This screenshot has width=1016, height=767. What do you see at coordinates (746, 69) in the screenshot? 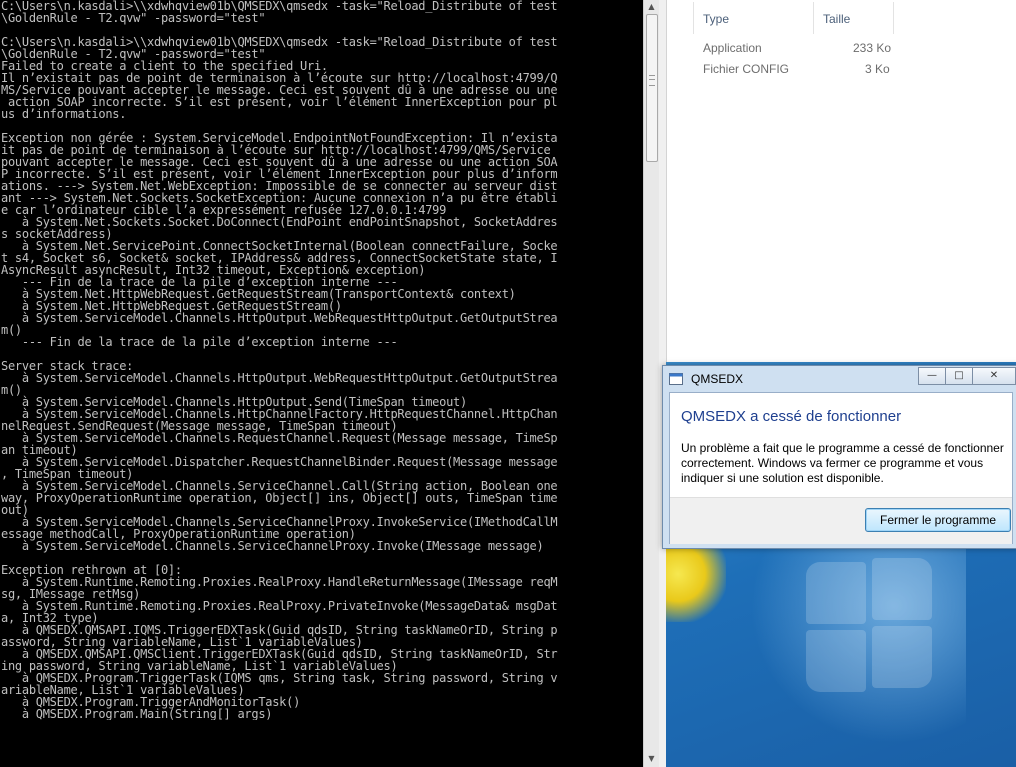
I see `file-row-type: Fichier CONFIG` at bounding box center [746, 69].